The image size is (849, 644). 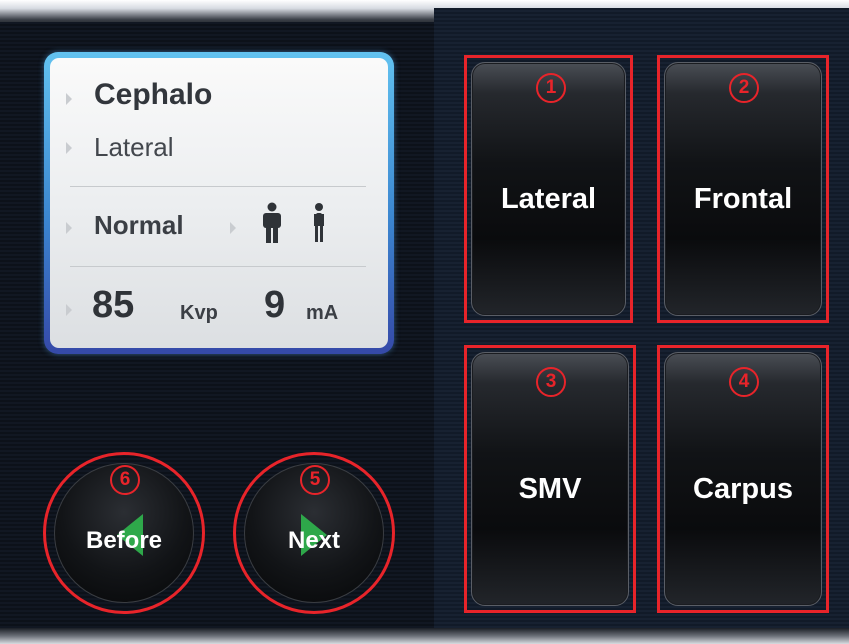 I want to click on child-person-icon, so click(x=319, y=222).